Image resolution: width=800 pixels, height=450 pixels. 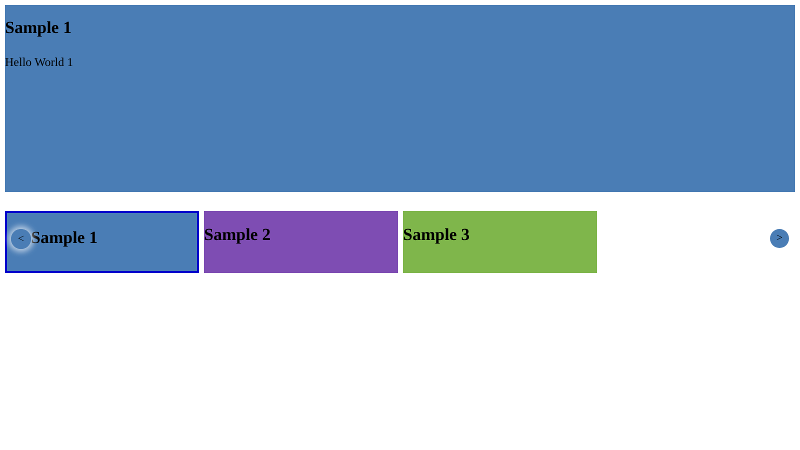 What do you see at coordinates (500, 242) in the screenshot?
I see `thumbnail-card: Sample 3` at bounding box center [500, 242].